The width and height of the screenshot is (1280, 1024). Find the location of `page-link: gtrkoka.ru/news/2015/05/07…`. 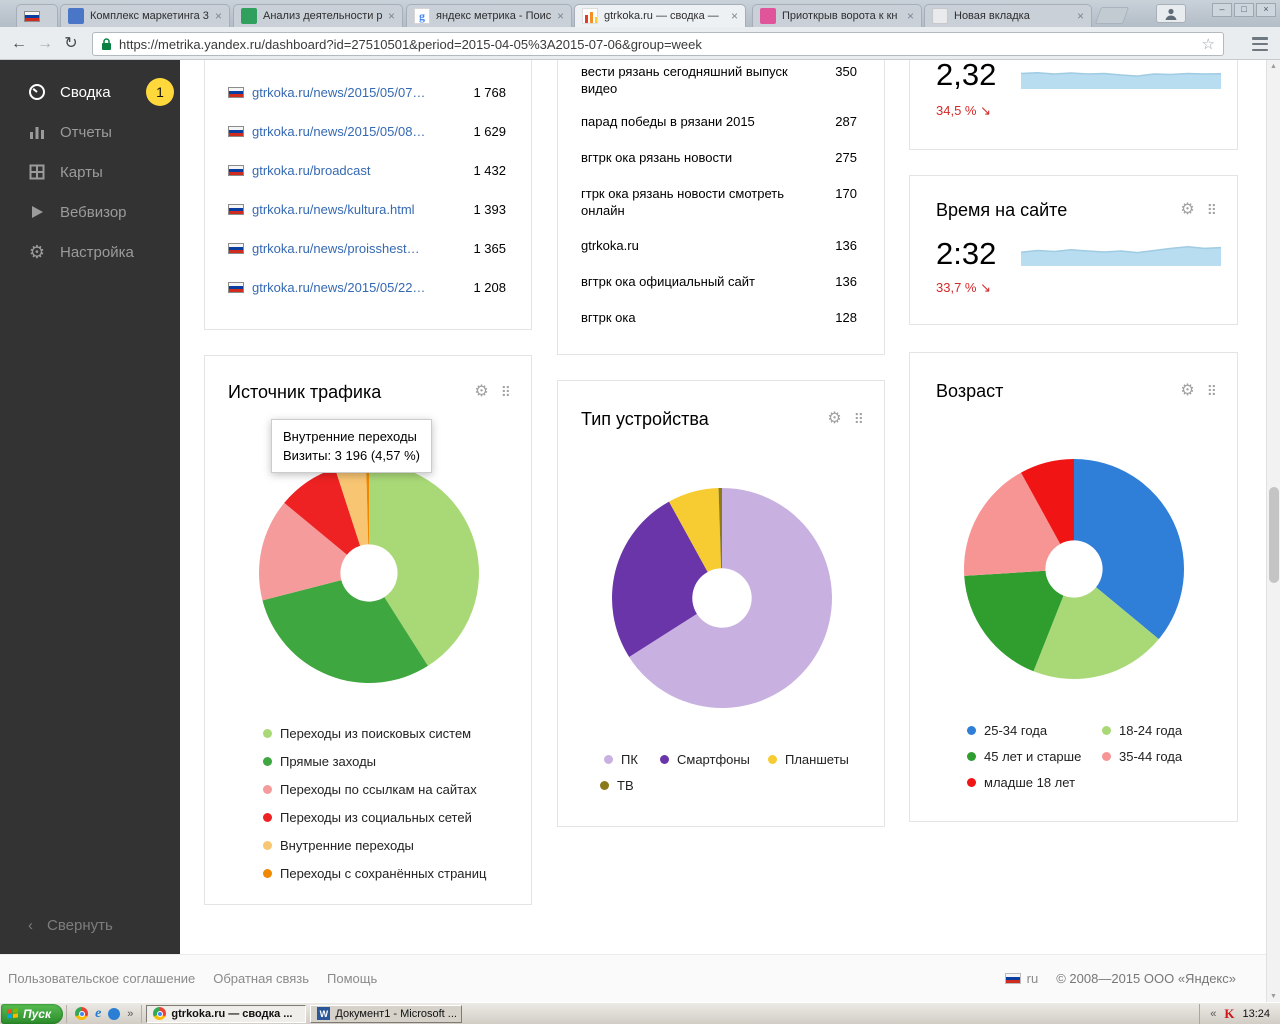

page-link: gtrkoka.ru/news/2015/05/07… is located at coordinates (362, 92).